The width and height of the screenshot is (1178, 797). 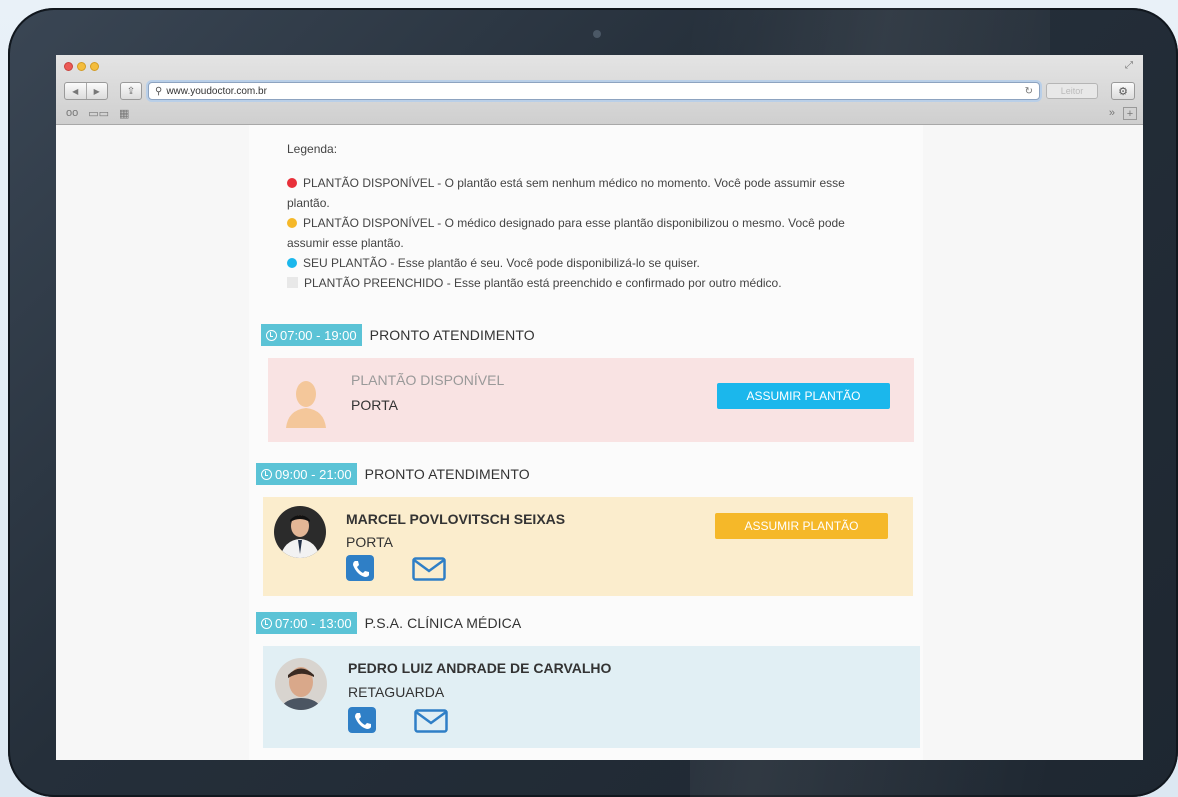 I want to click on search-icon: ⚲, so click(x=159, y=91).